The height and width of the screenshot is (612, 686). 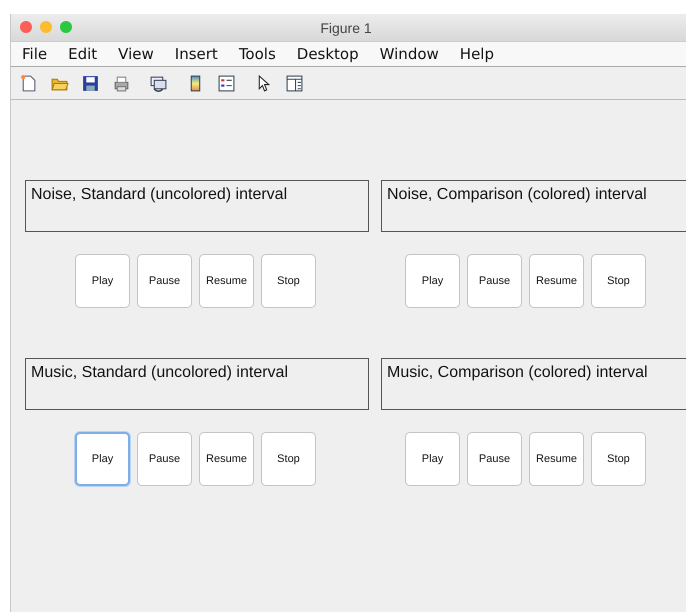 What do you see at coordinates (90, 83) in the screenshot?
I see `save-icon` at bounding box center [90, 83].